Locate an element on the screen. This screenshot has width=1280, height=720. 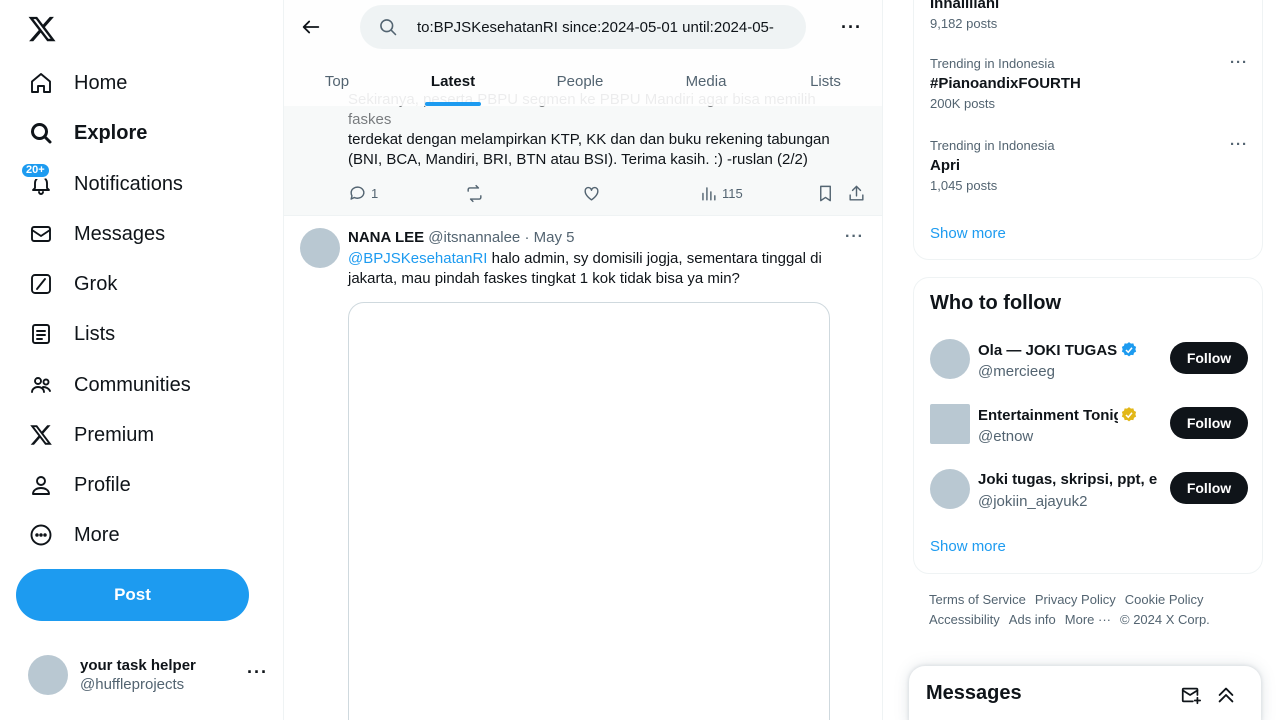
trends-show-more-link: Show more is located at coordinates (968, 233).